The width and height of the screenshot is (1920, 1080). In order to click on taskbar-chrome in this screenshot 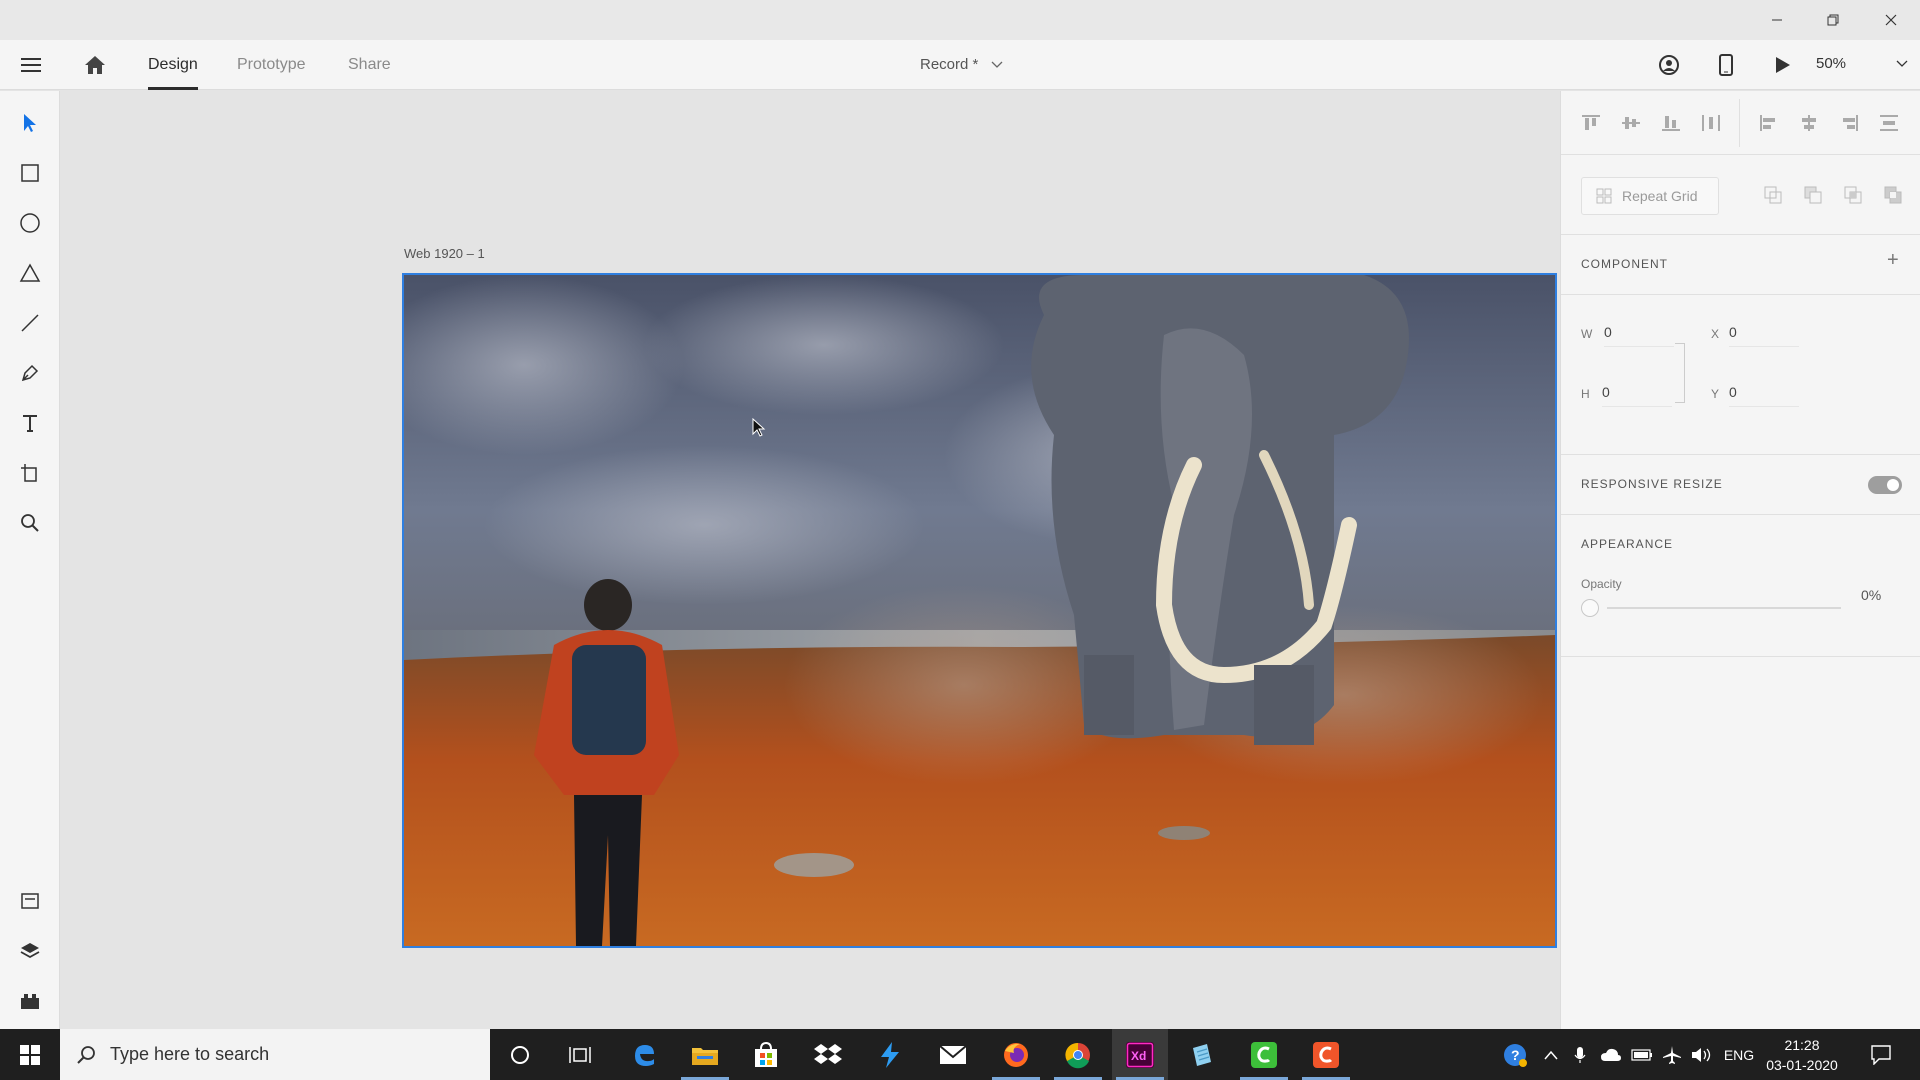, I will do `click(1078, 1054)`.